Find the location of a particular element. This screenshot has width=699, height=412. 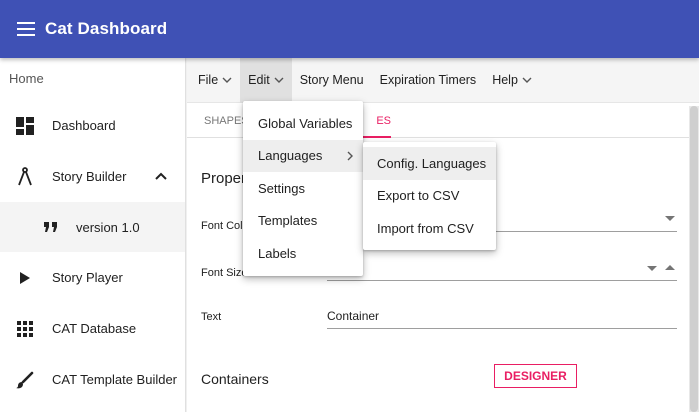

text-label: Text is located at coordinates (211, 317).